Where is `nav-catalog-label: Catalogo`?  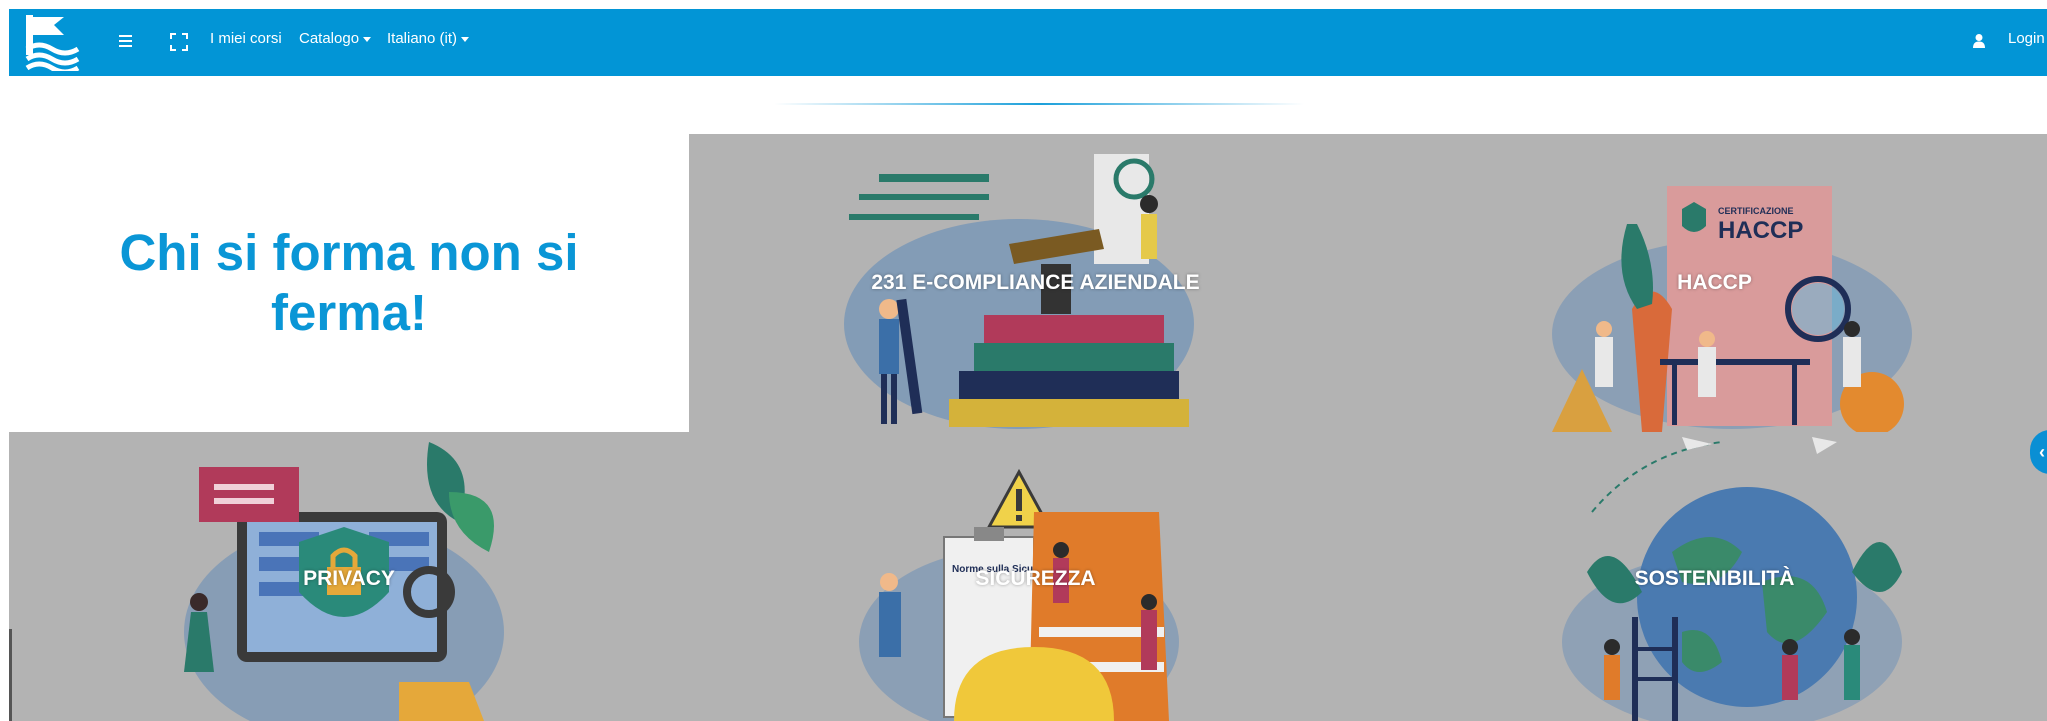
nav-catalog-label: Catalogo is located at coordinates (329, 38).